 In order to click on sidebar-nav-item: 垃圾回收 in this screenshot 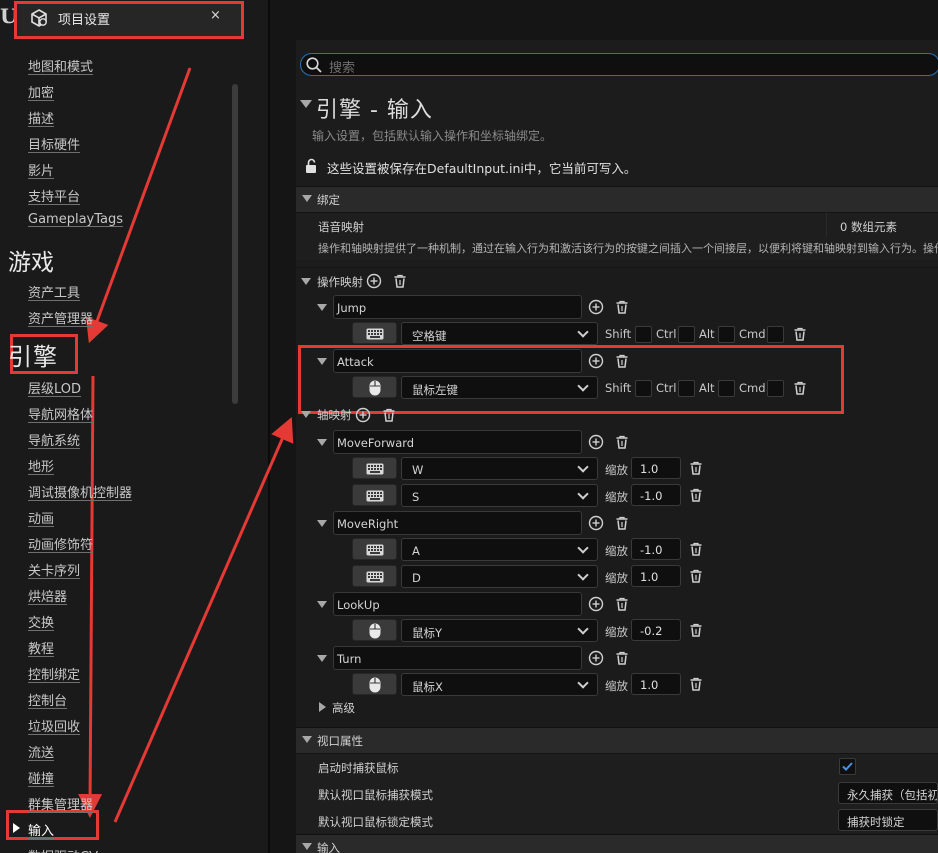, I will do `click(54, 725)`.